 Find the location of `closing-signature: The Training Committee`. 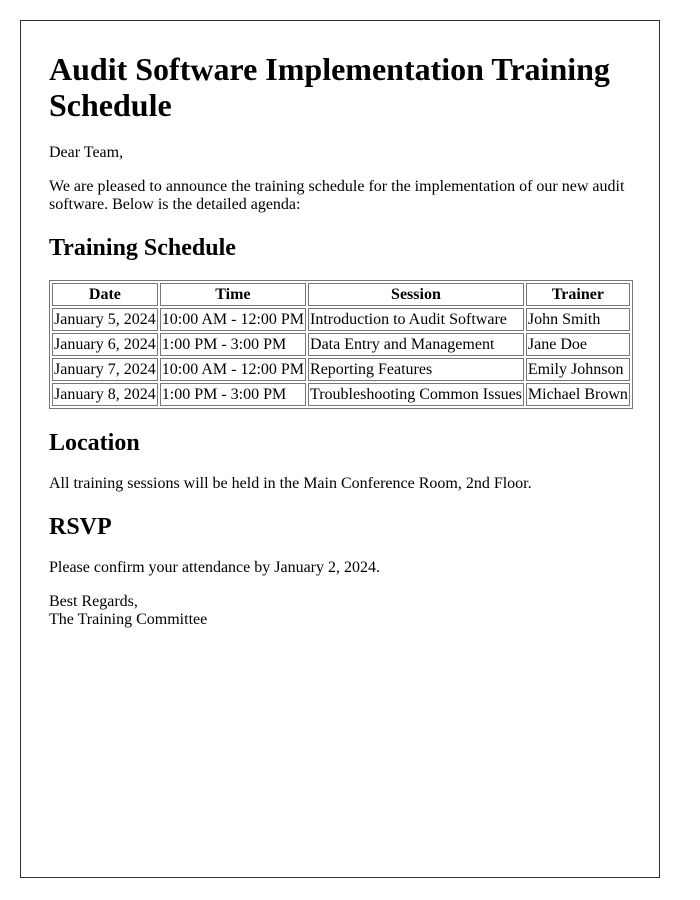

closing-signature: The Training Committee is located at coordinates (128, 619).